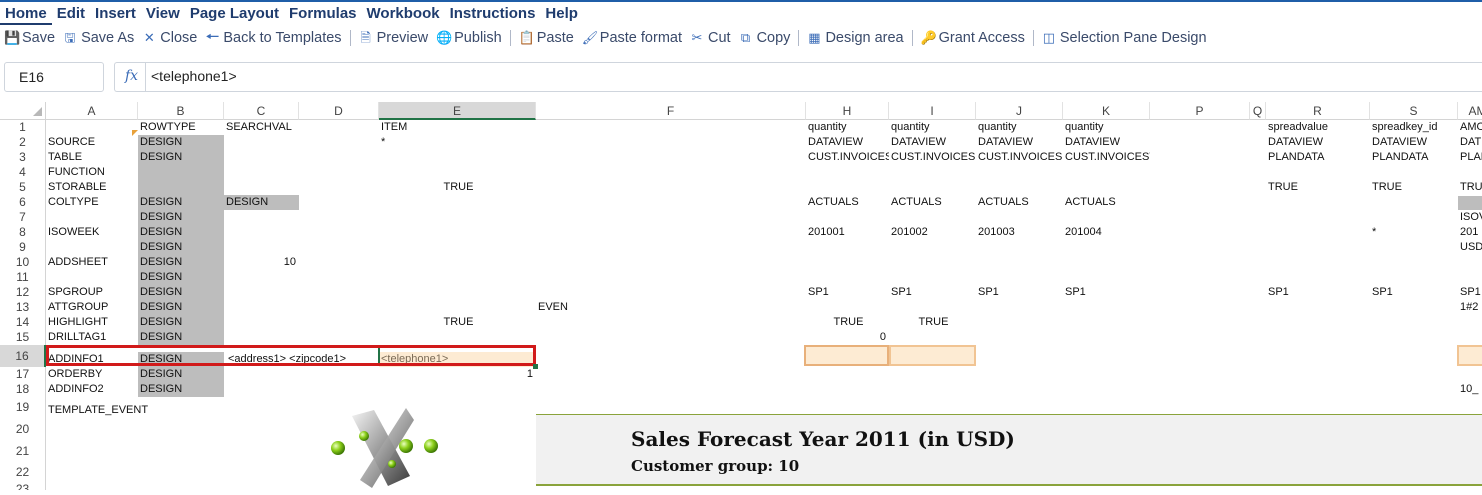  I want to click on cell-b10: DESIGN, so click(181, 262).